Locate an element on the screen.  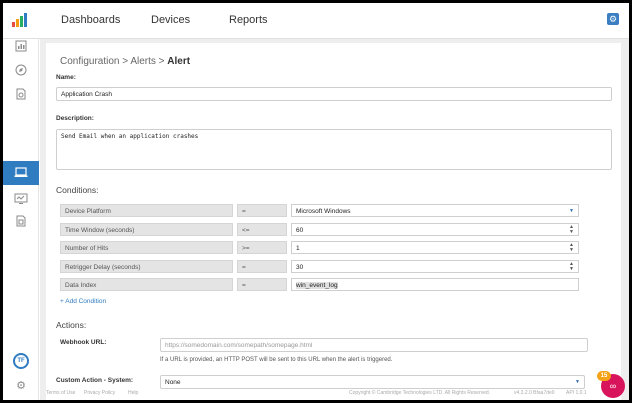
condition-value: win_event_log is located at coordinates (317, 285).